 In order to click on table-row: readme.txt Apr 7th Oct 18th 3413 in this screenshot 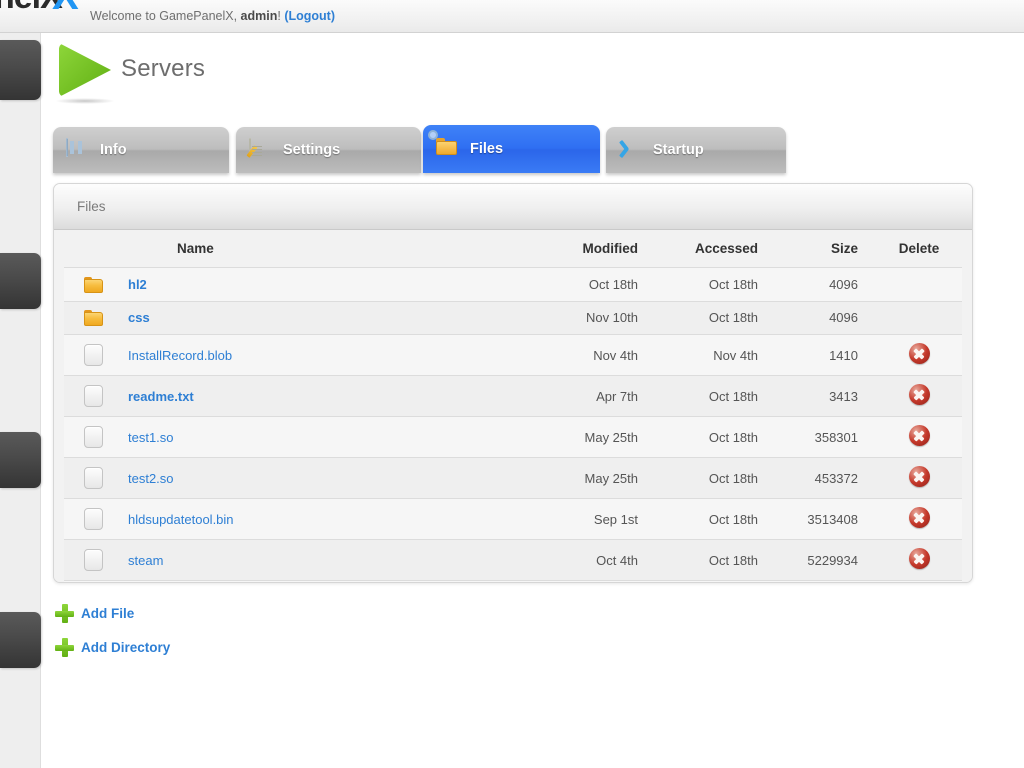, I will do `click(513, 396)`.